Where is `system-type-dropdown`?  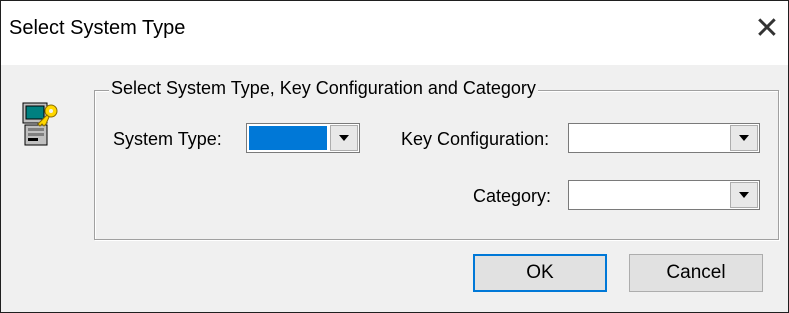 system-type-dropdown is located at coordinates (303, 138).